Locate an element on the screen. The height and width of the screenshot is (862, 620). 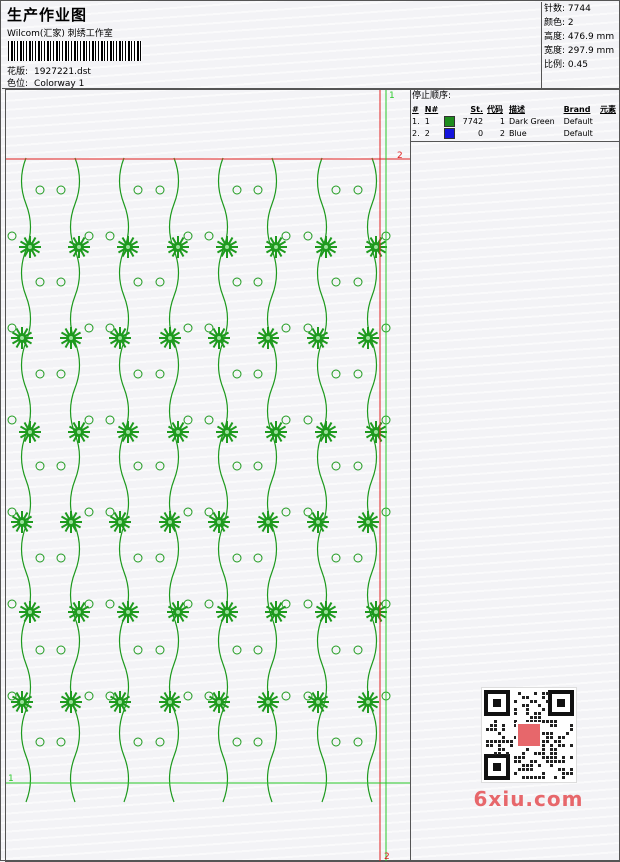
col-element: 元素 is located at coordinates (608, 109).